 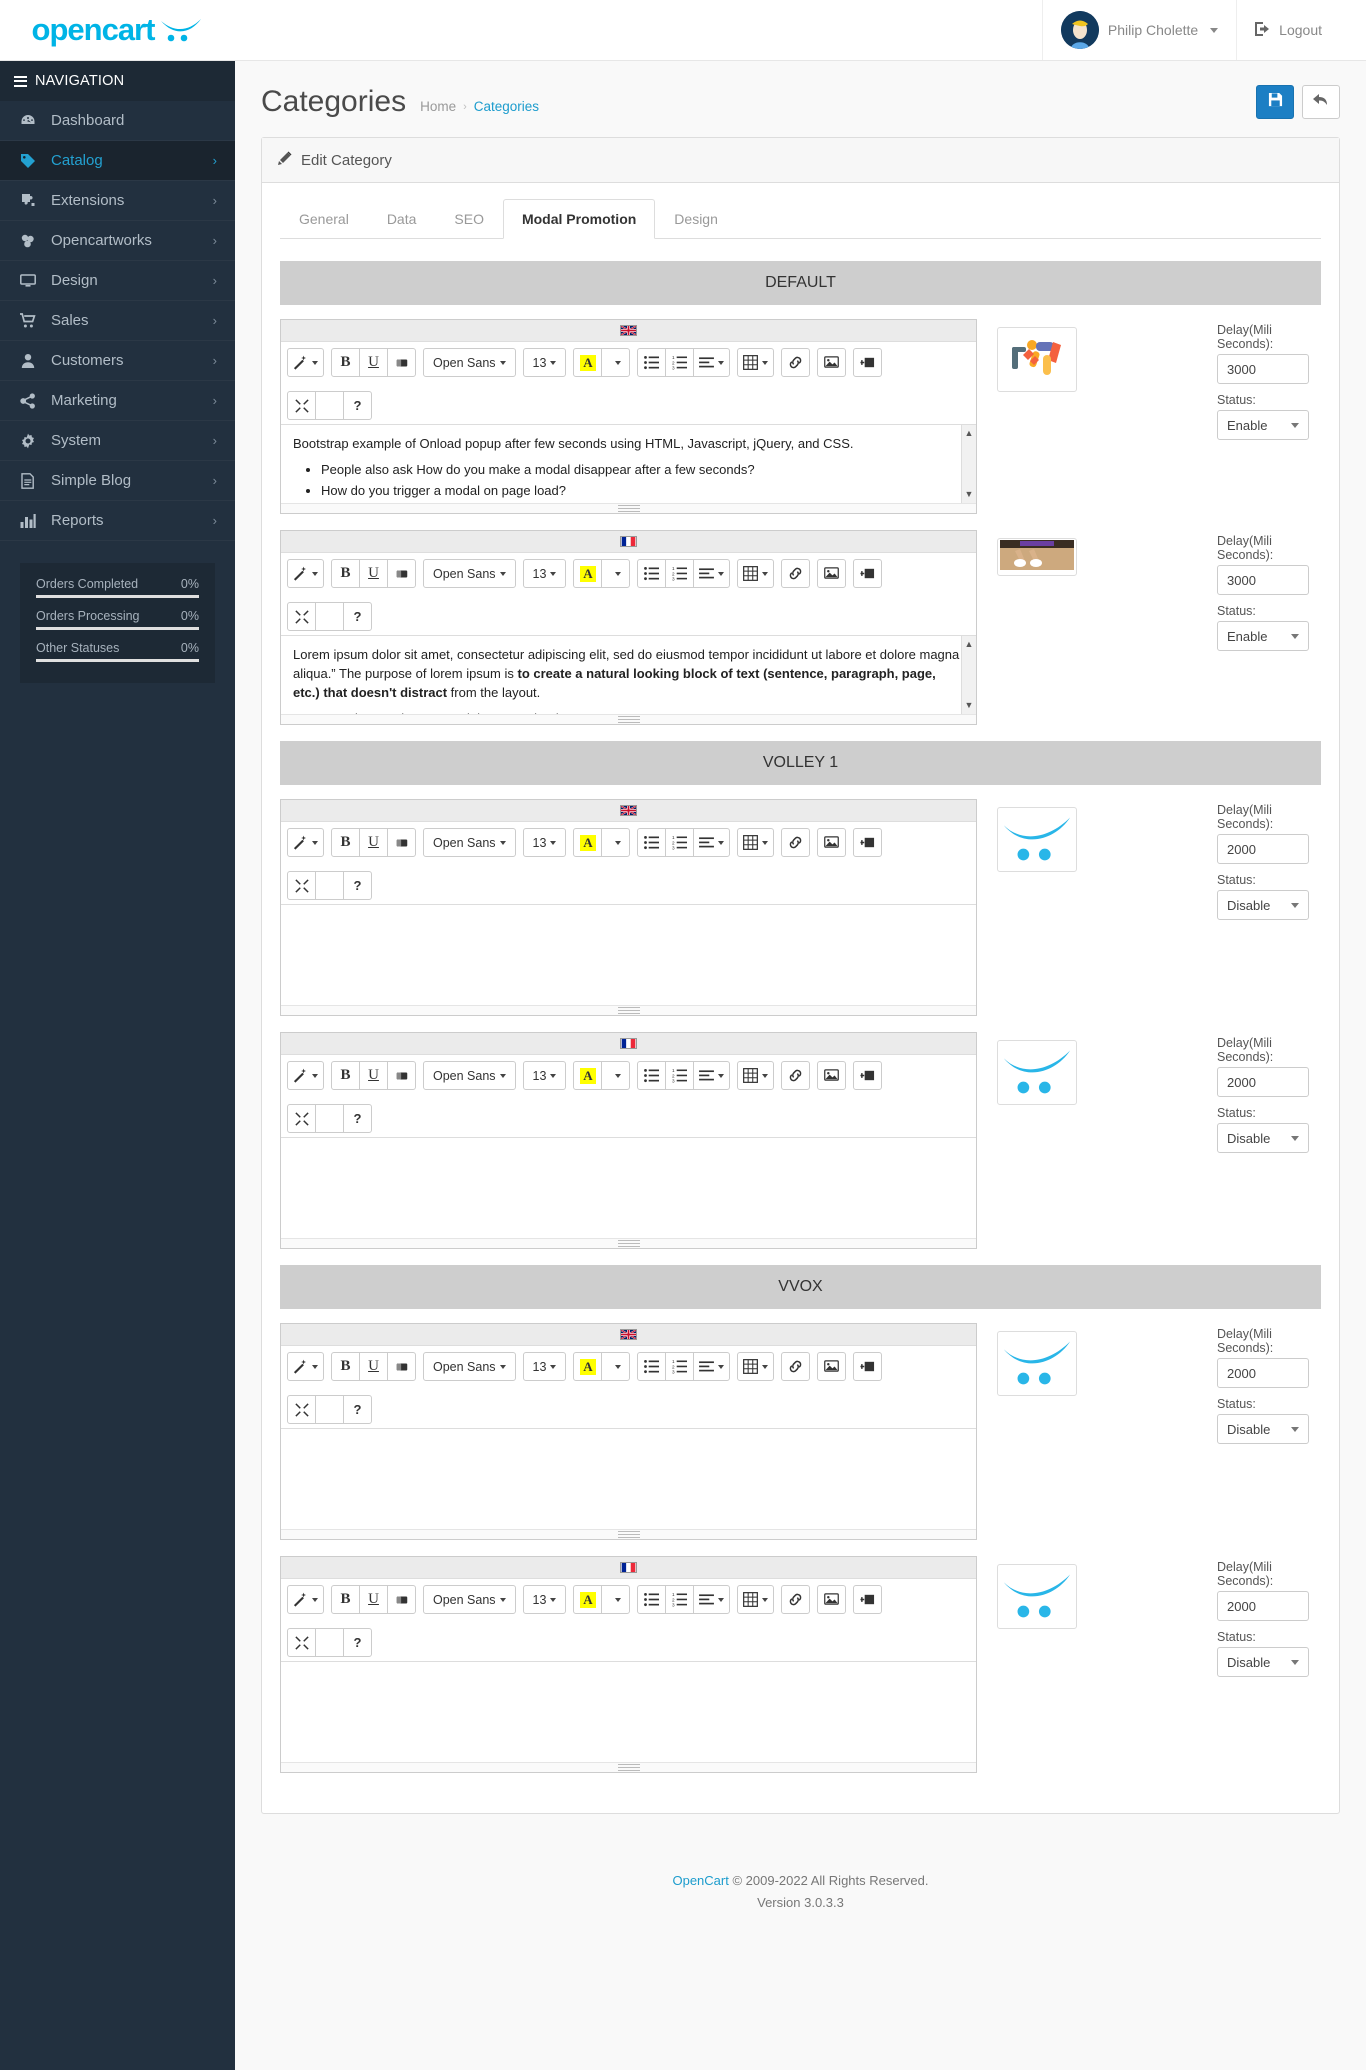 What do you see at coordinates (1263, 425) in the screenshot?
I see `status-select: Enable` at bounding box center [1263, 425].